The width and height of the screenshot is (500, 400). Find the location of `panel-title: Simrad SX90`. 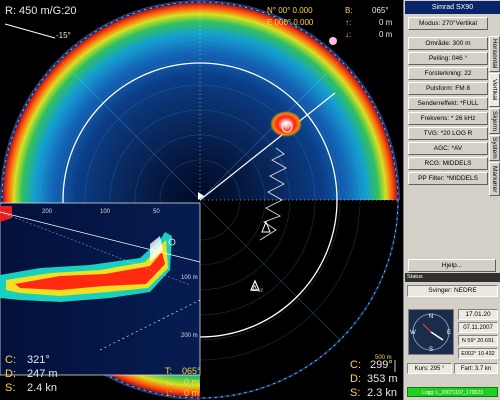

panel-title: Simrad SX90 is located at coordinates (452, 7).